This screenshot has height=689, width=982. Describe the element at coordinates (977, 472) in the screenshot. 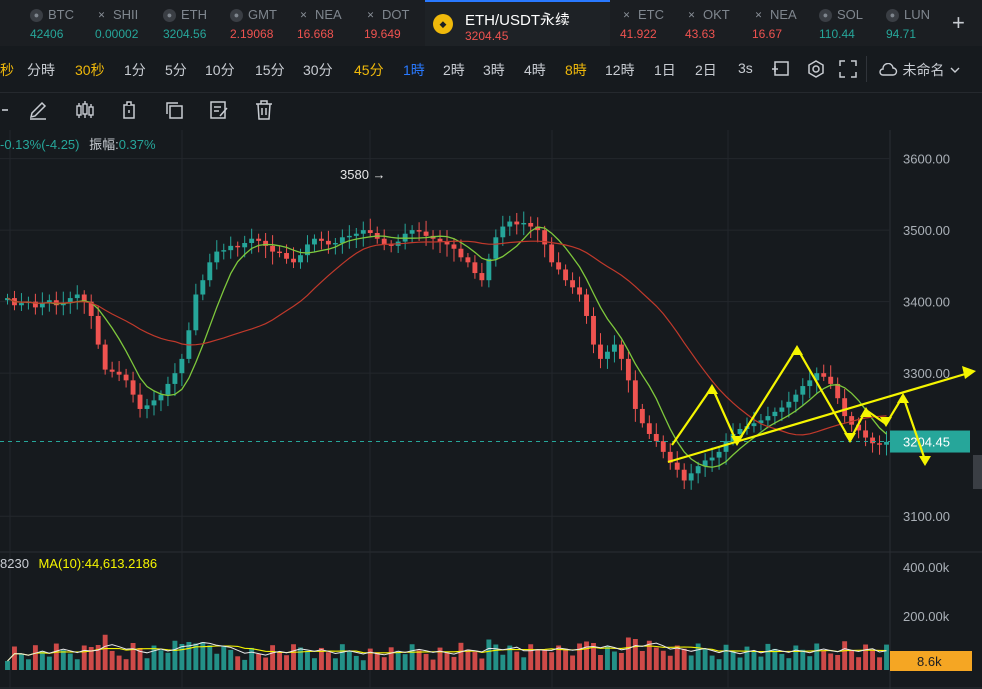

I see `scroll-handle` at that location.